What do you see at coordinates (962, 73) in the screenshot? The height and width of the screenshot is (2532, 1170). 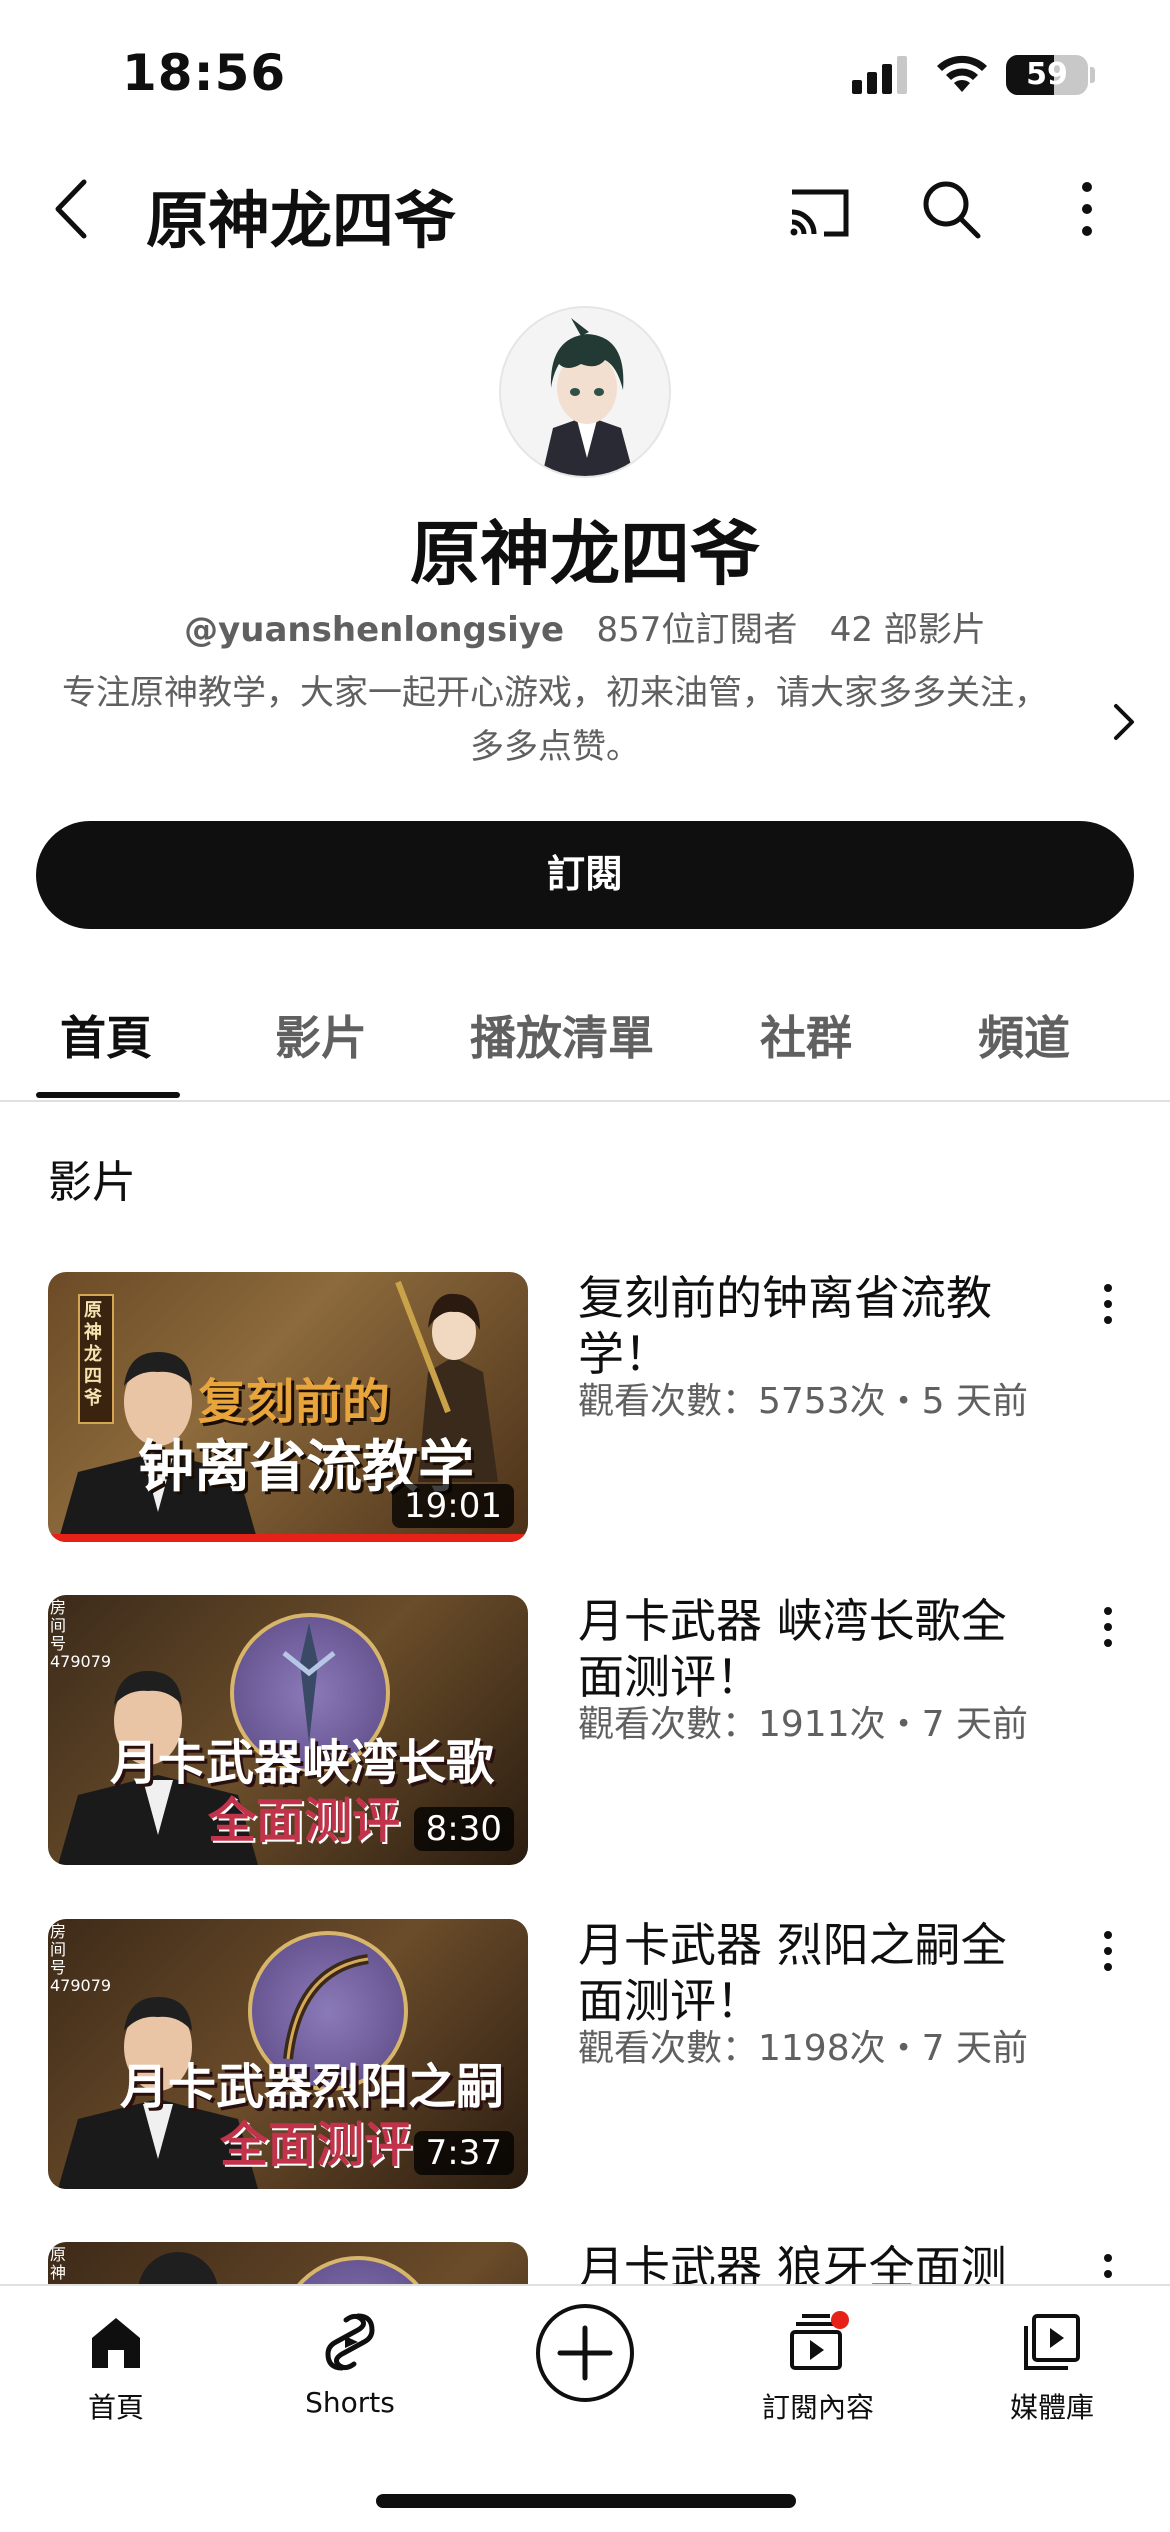 I see `wifi-icon` at bounding box center [962, 73].